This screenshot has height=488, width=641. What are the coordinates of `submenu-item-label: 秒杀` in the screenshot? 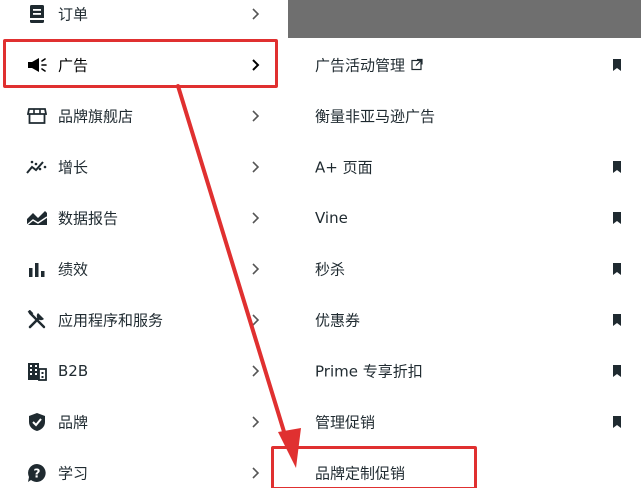 It's located at (330, 269).